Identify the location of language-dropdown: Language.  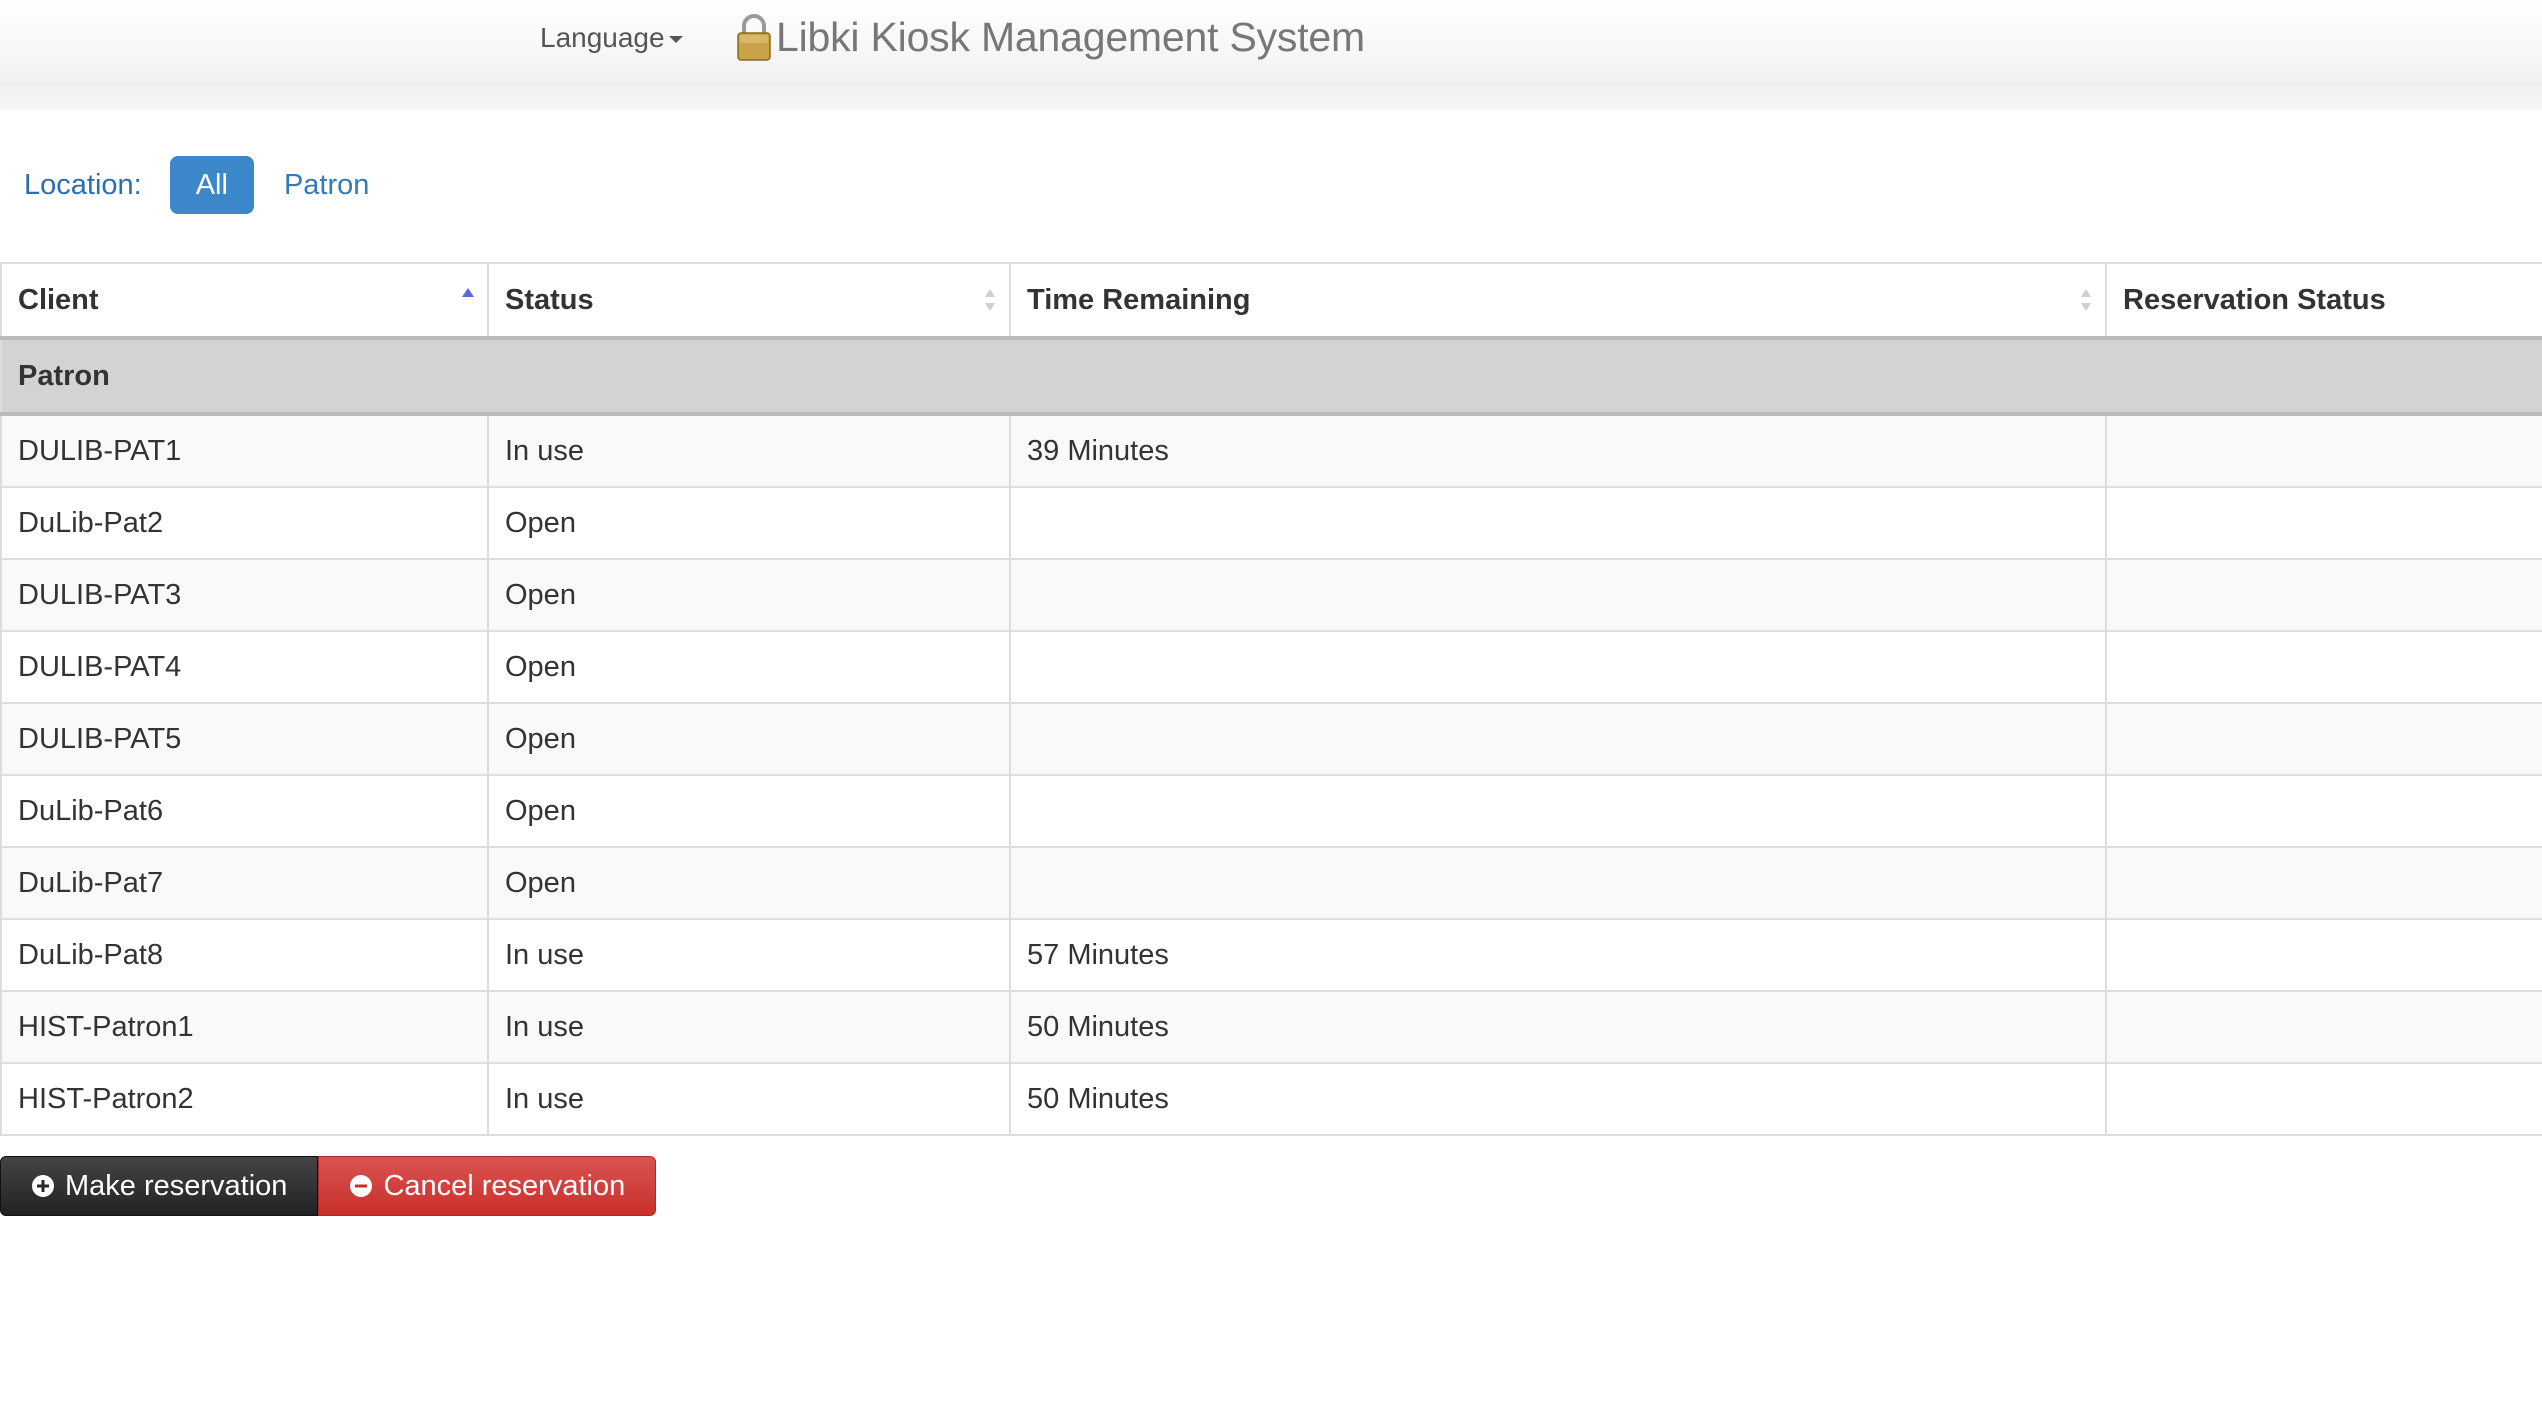
(611, 38).